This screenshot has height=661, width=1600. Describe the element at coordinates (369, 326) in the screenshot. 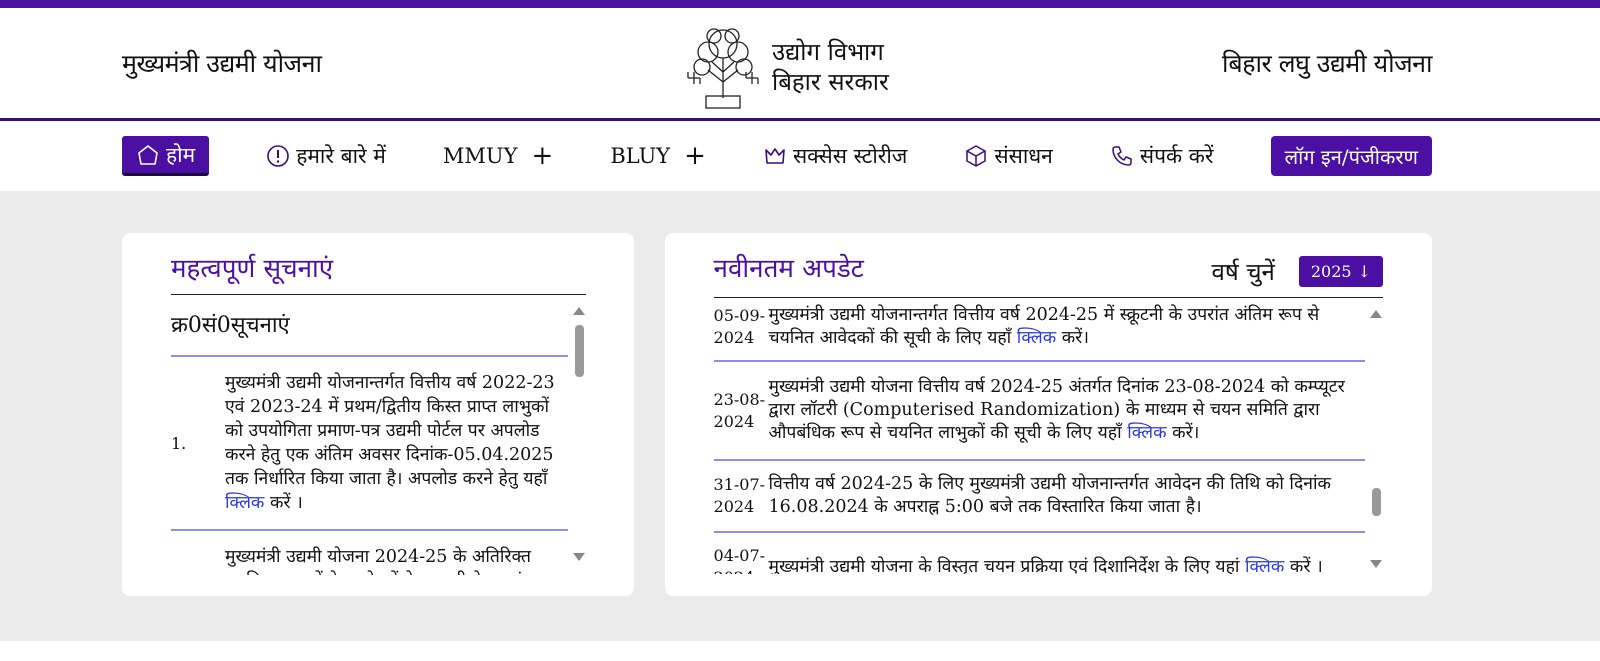

I see `notices-column-header: क्र0सं0सूचनाएं` at that location.